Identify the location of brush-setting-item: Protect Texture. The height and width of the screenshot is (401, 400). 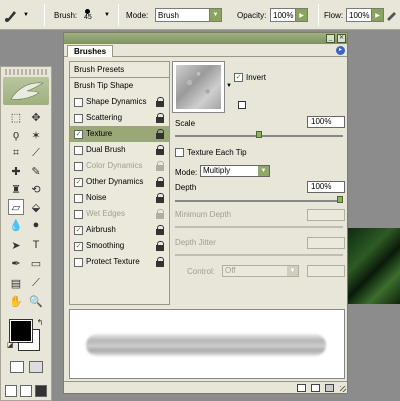
(119, 262).